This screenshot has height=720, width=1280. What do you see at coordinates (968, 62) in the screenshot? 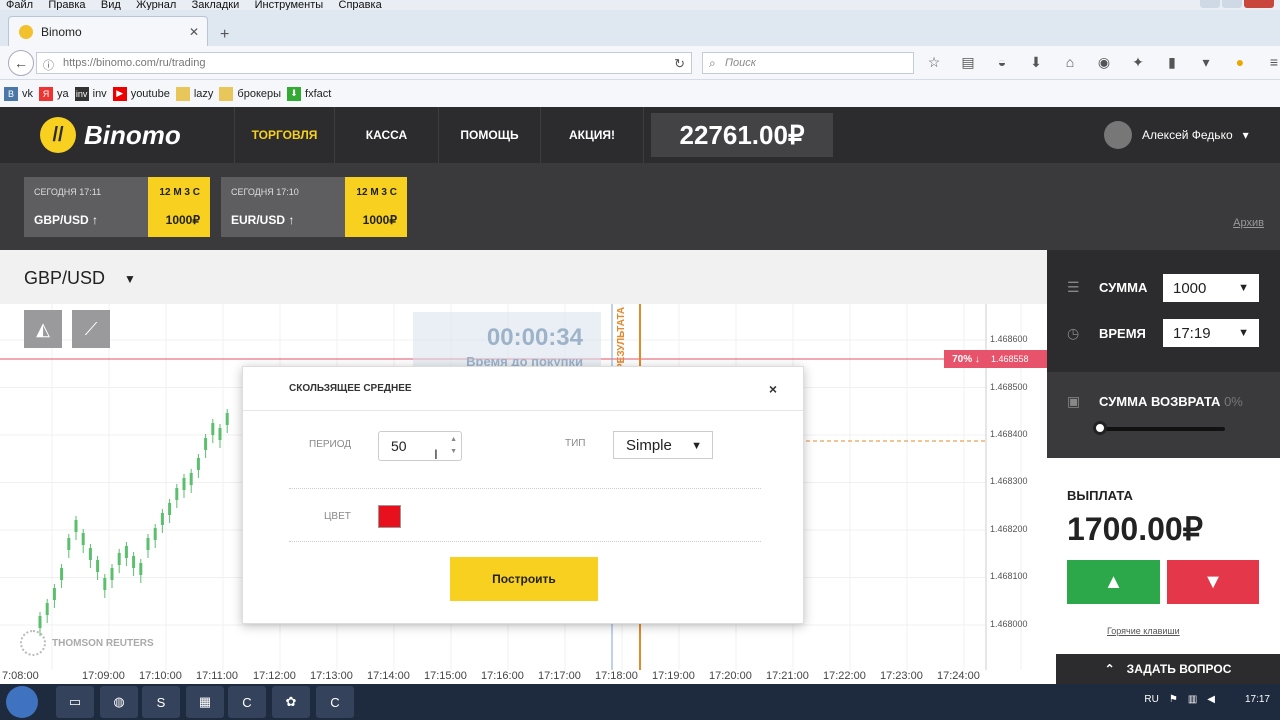
I see `reading-list-icon: ▤` at bounding box center [968, 62].